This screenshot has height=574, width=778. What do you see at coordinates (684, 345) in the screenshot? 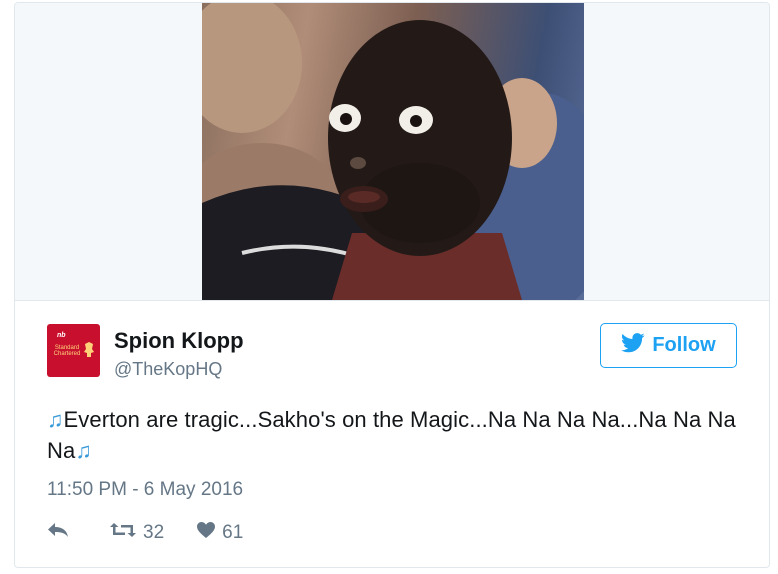
I see `follow-button-label: Follow` at bounding box center [684, 345].